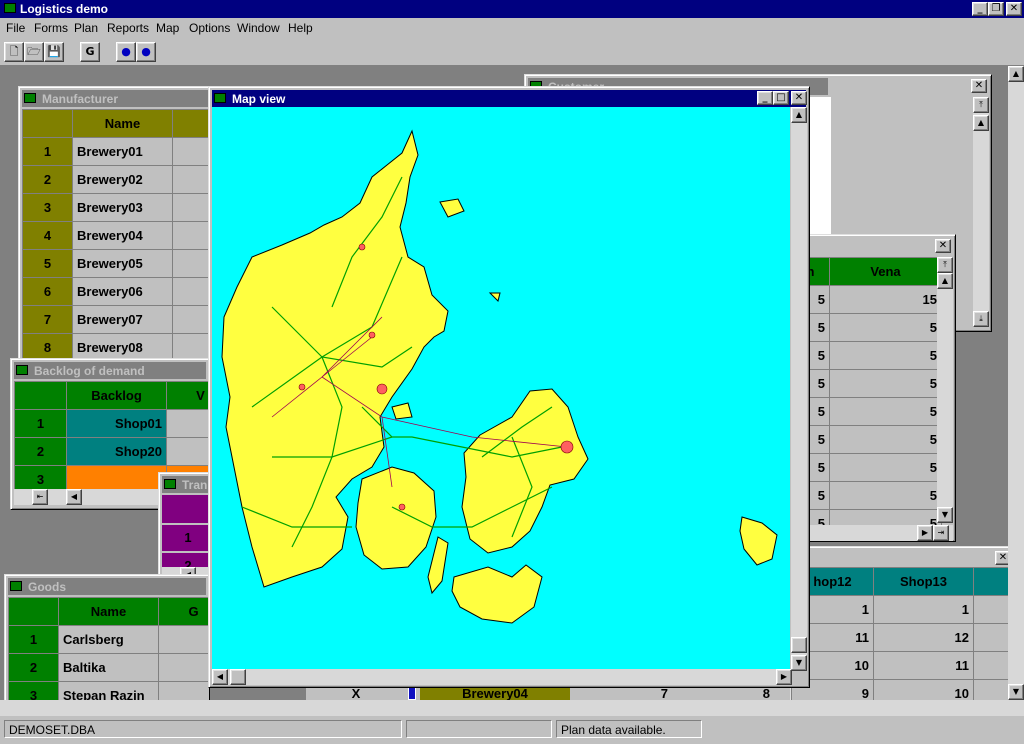 The width and height of the screenshot is (1024, 744). I want to click on globe-edit-icon: ●, so click(146, 52).